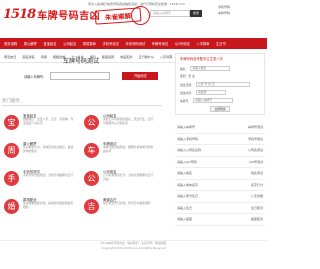  Describe the element at coordinates (184, 173) in the screenshot. I see `list-input: 请输入姓名` at that location.